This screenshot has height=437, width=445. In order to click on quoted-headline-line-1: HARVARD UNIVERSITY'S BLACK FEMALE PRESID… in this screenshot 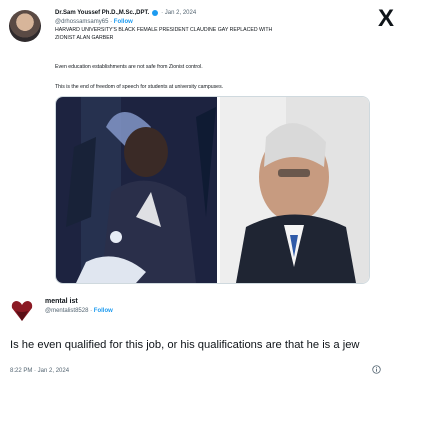, I will do `click(164, 30)`.